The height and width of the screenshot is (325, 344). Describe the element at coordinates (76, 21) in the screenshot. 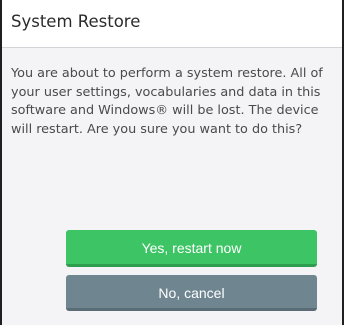

I see `dialog-title: System Restore` at that location.